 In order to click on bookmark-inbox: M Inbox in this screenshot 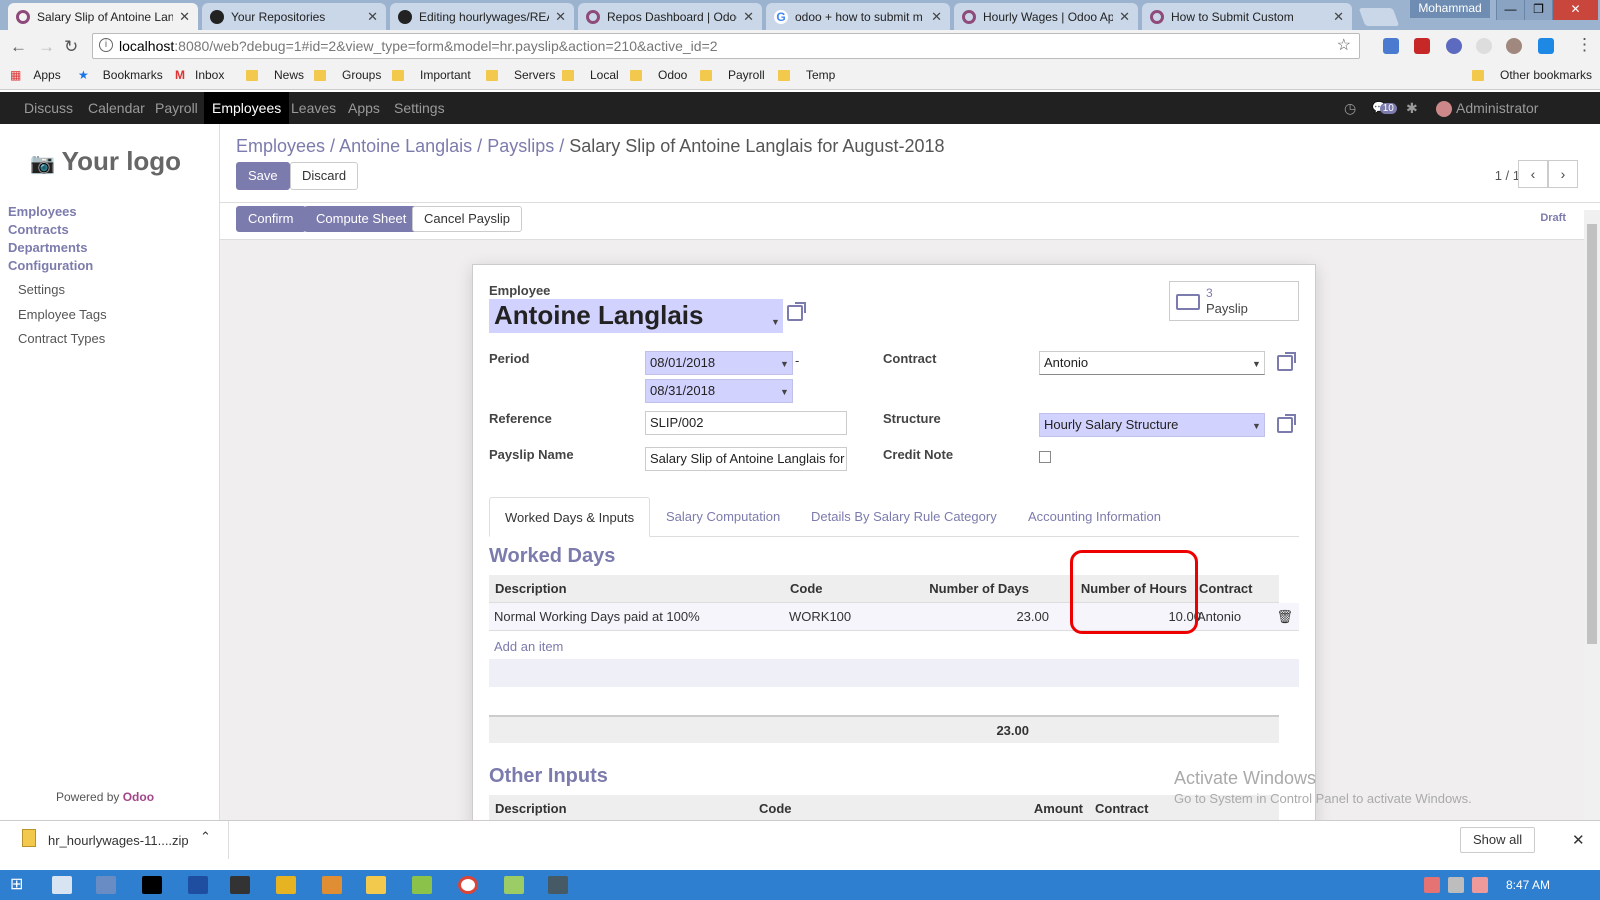, I will do `click(199, 75)`.